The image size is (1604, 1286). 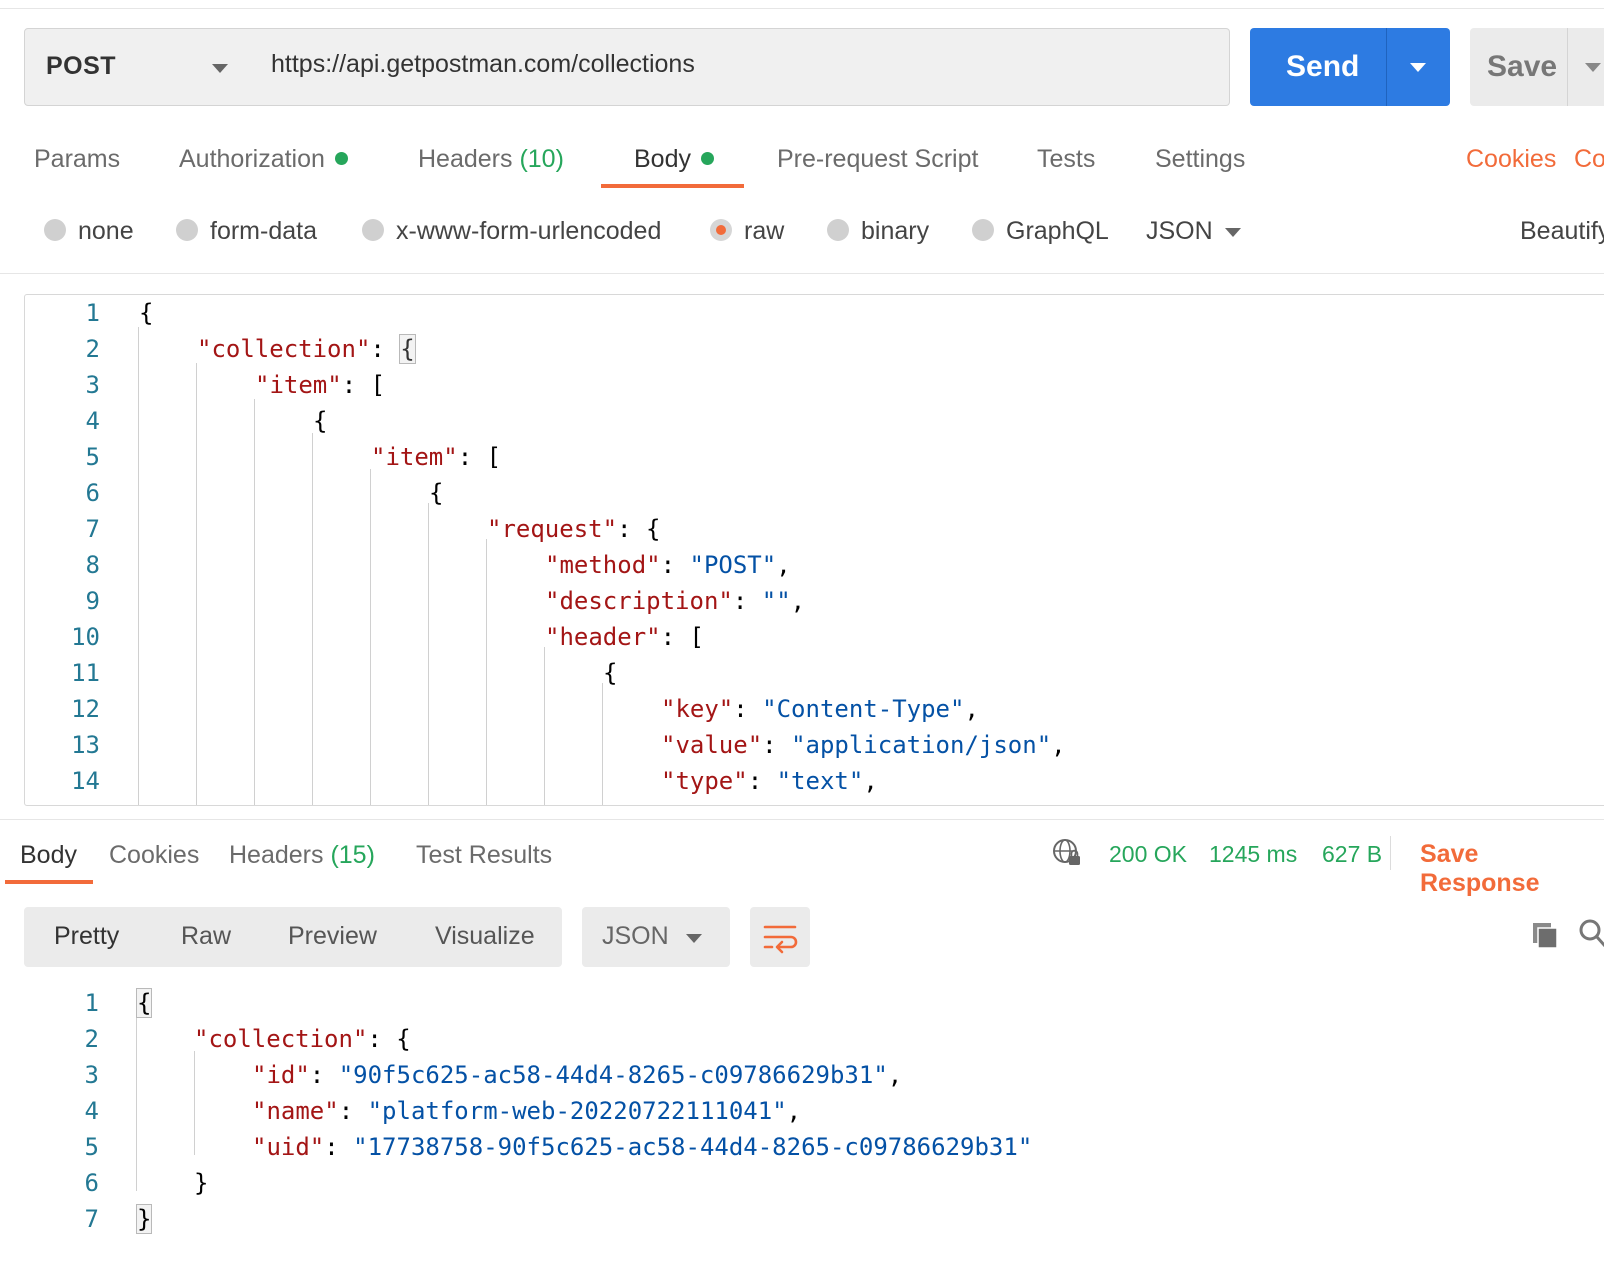 What do you see at coordinates (895, 231) in the screenshot?
I see `radio-label: binary` at bounding box center [895, 231].